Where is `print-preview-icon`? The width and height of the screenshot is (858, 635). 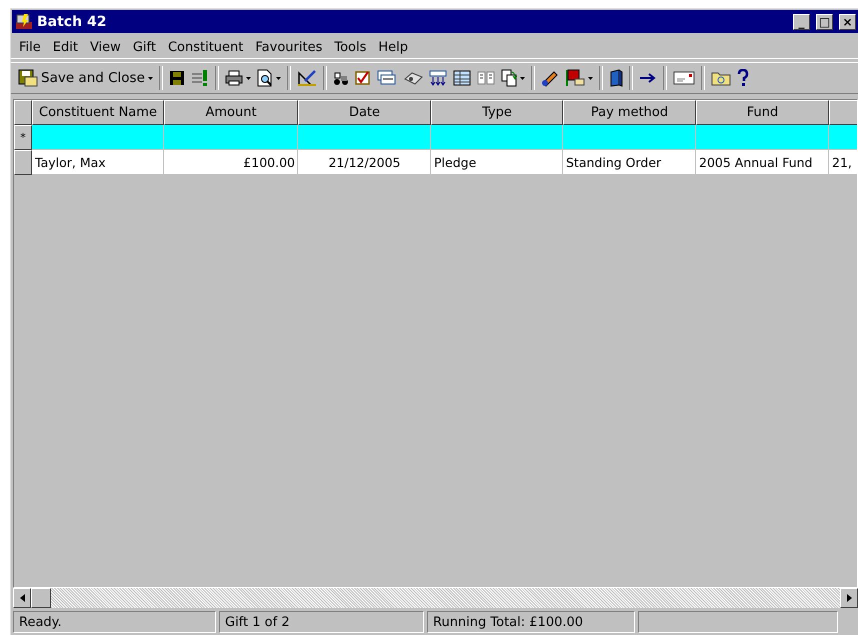
print-preview-icon is located at coordinates (264, 78).